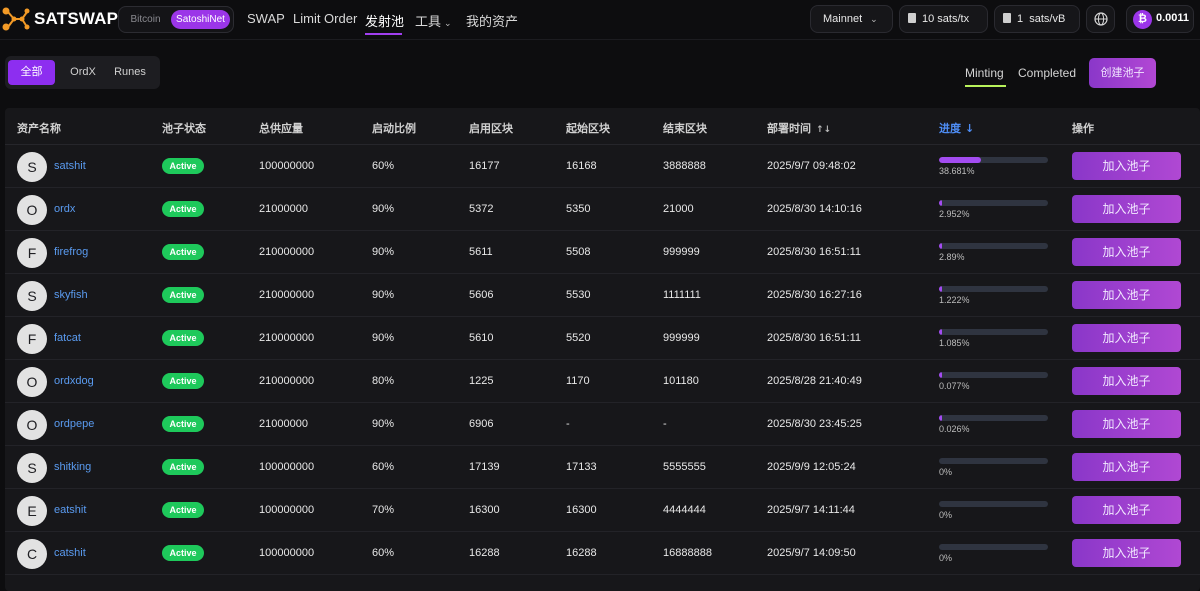 The image size is (1200, 591). I want to click on column-supply: 总供应量, so click(281, 128).